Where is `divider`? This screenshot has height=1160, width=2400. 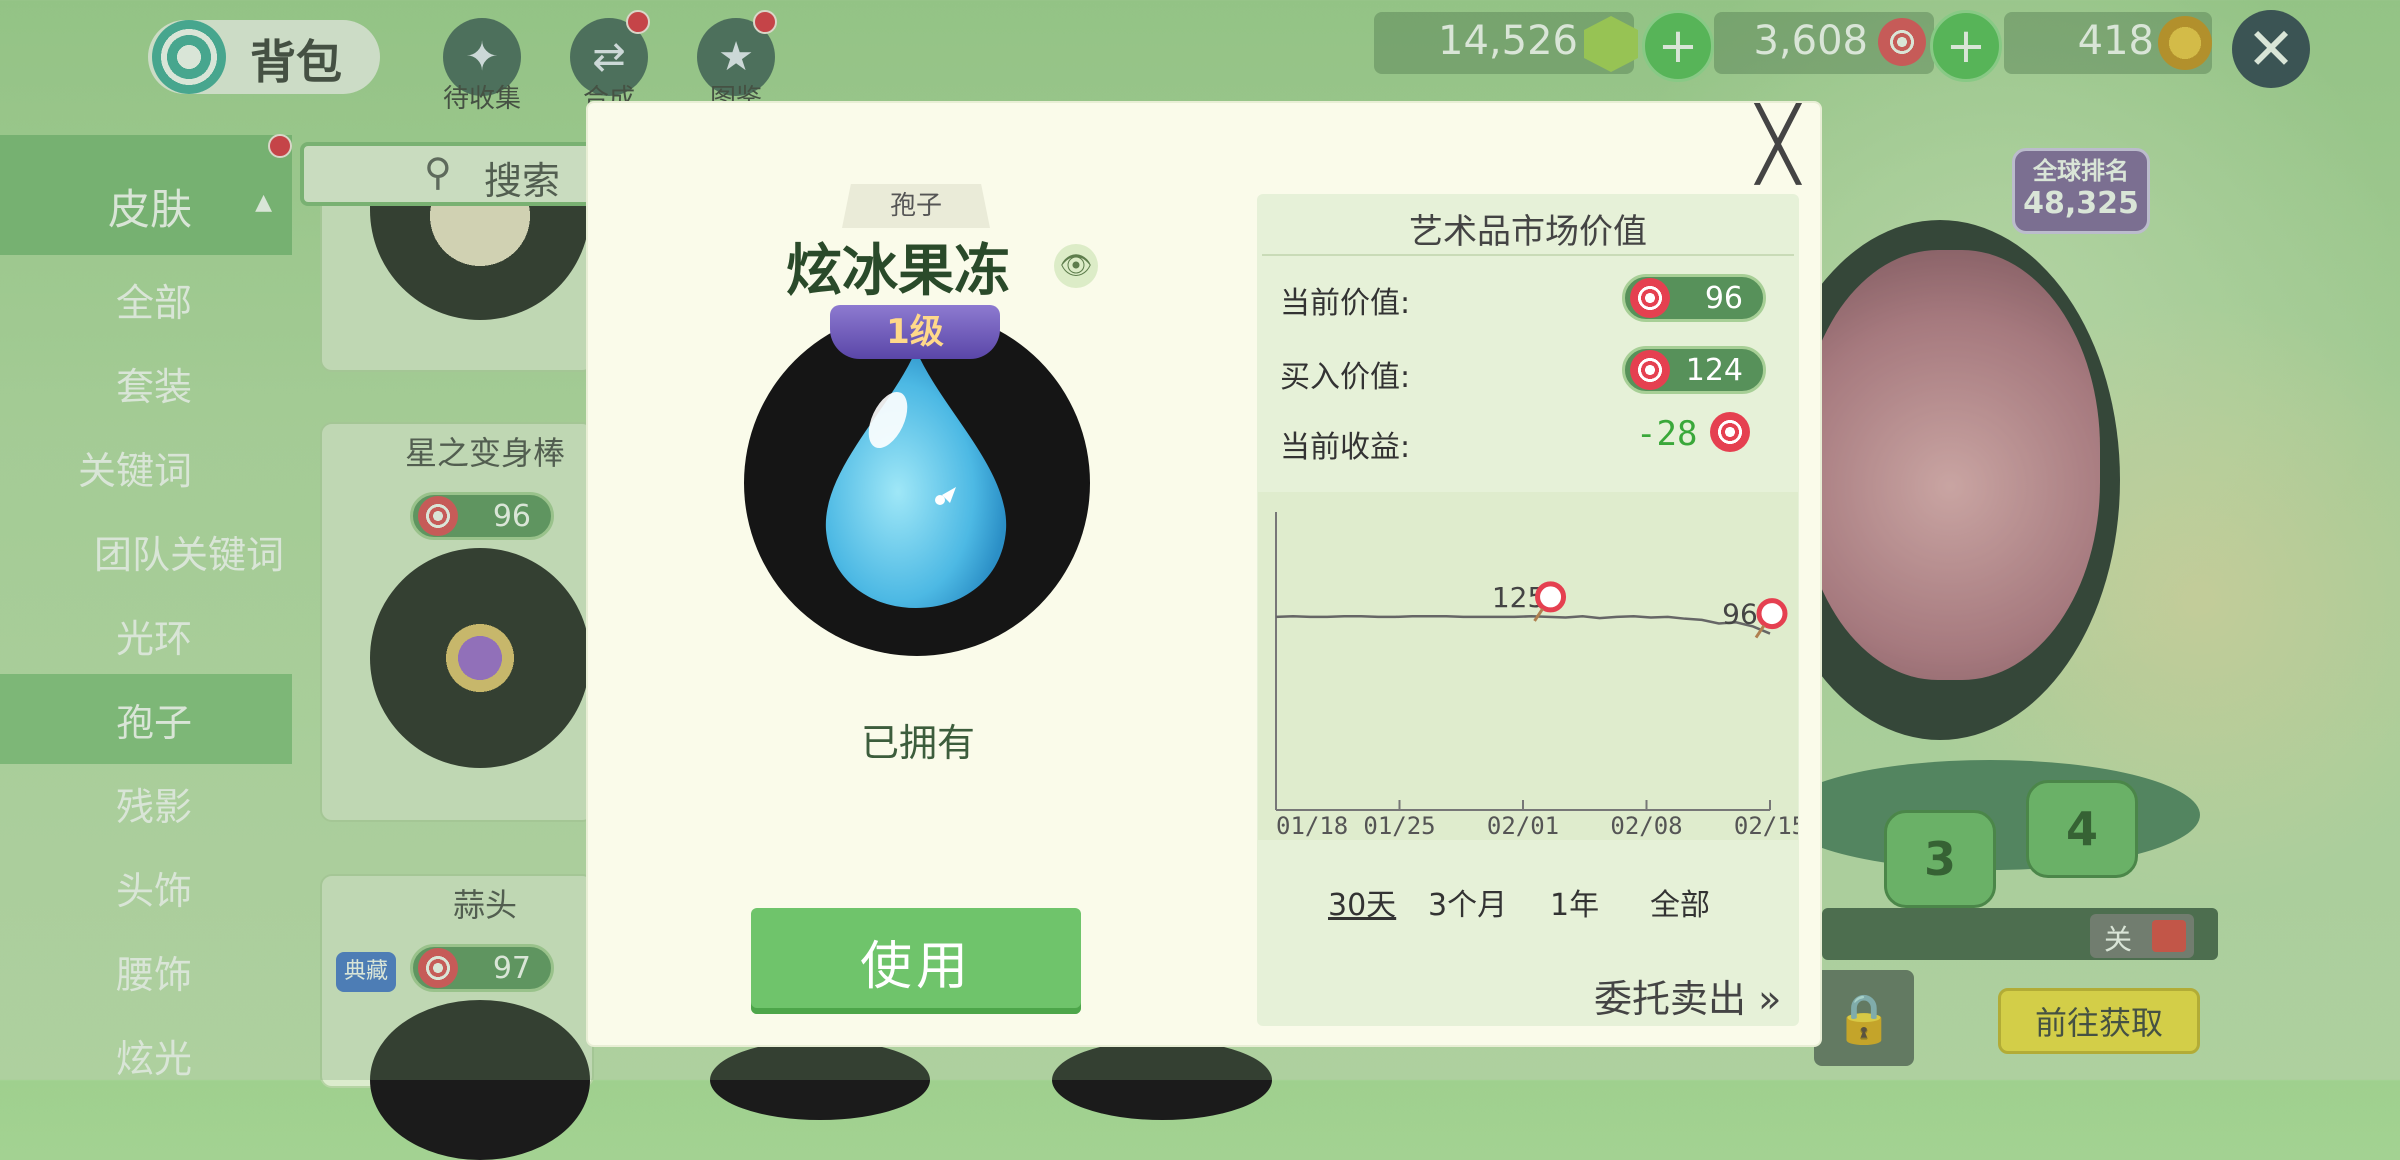 divider is located at coordinates (1528, 255).